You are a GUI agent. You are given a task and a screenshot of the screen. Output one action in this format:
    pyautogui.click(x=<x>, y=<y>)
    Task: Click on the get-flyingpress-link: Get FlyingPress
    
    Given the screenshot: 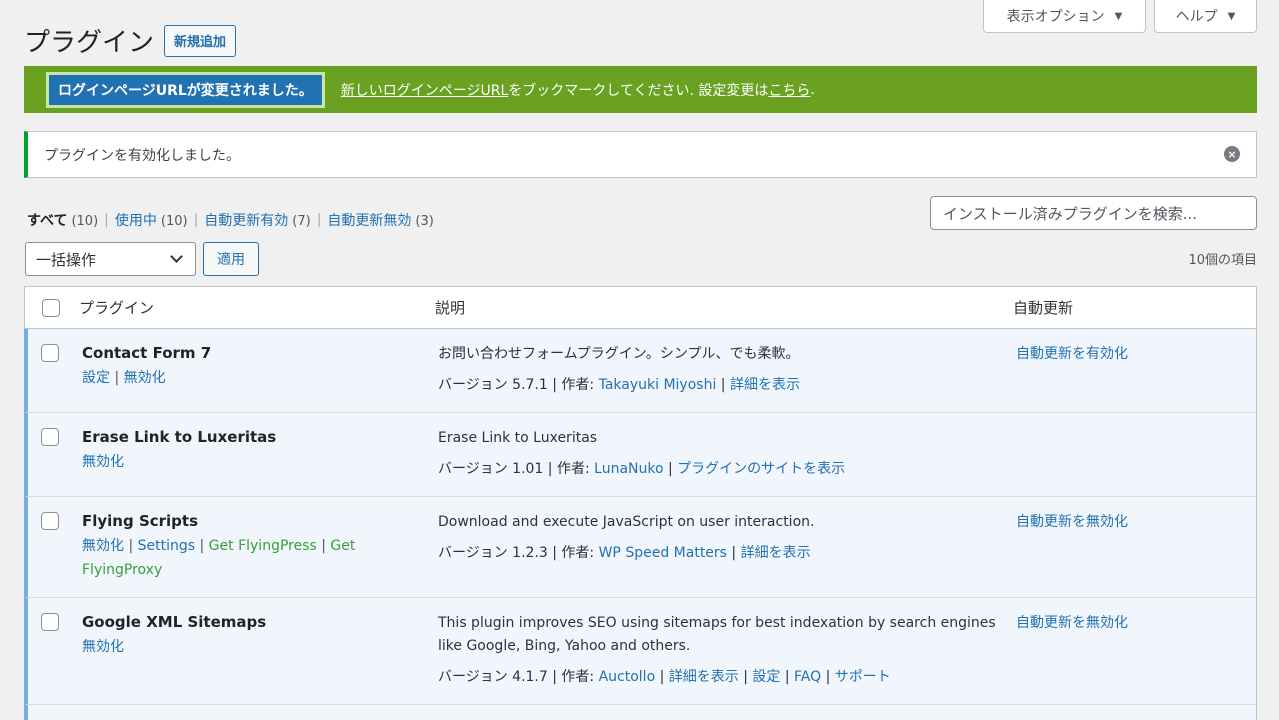 What is the action you would take?
    pyautogui.click(x=263, y=546)
    